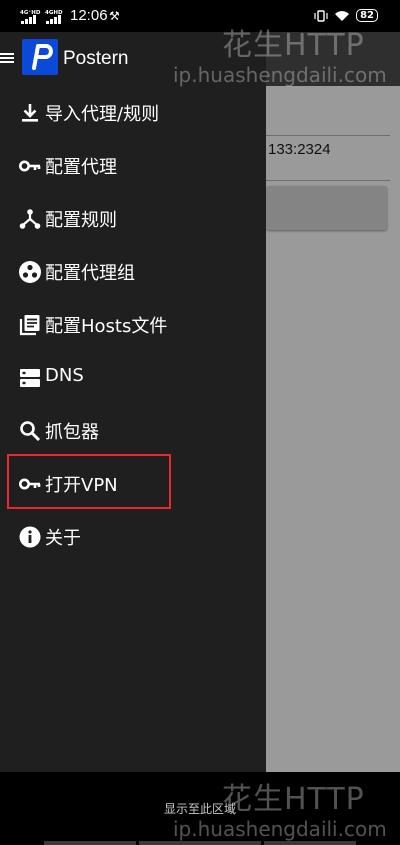 Image resolution: width=400 pixels, height=845 pixels. Describe the element at coordinates (72, 432) in the screenshot. I see `menu-item-label: 抓包器` at that location.